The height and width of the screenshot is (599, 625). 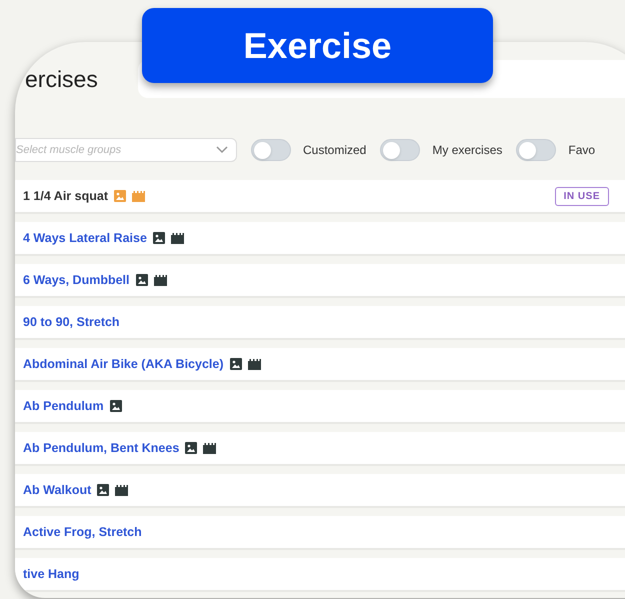 I want to click on toggle-label: Customized, so click(x=334, y=150).